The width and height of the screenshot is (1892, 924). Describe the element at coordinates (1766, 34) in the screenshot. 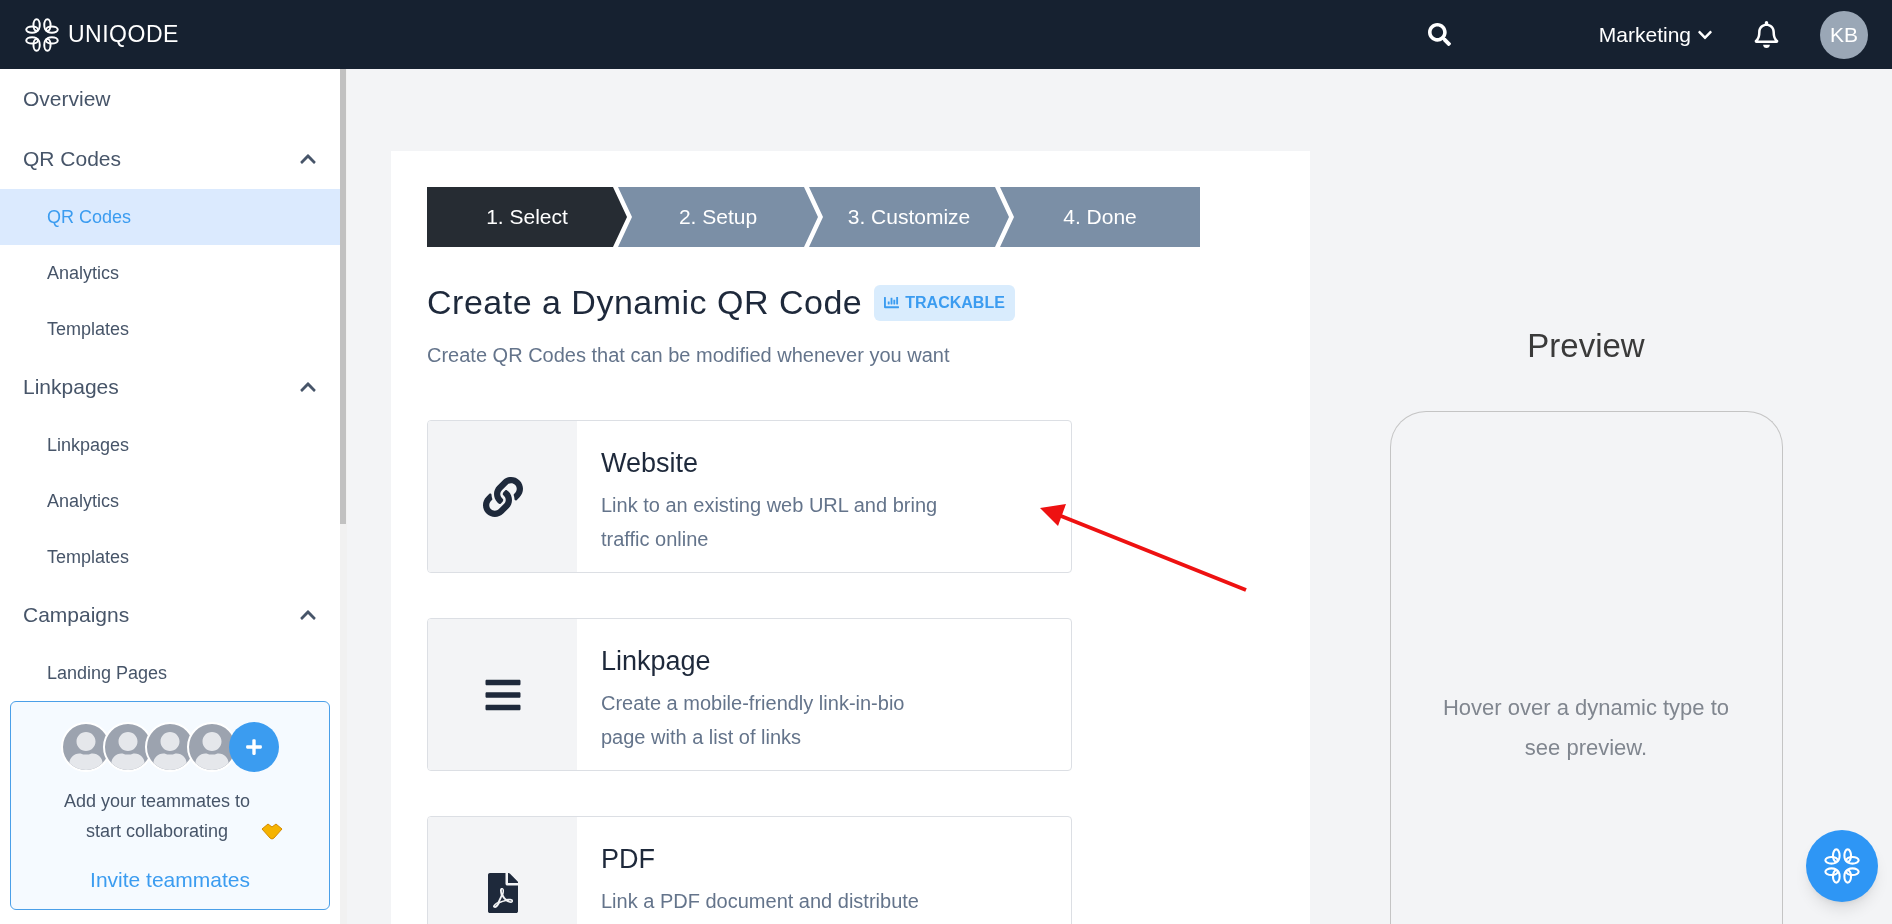

I see `notification-bell-icon` at that location.